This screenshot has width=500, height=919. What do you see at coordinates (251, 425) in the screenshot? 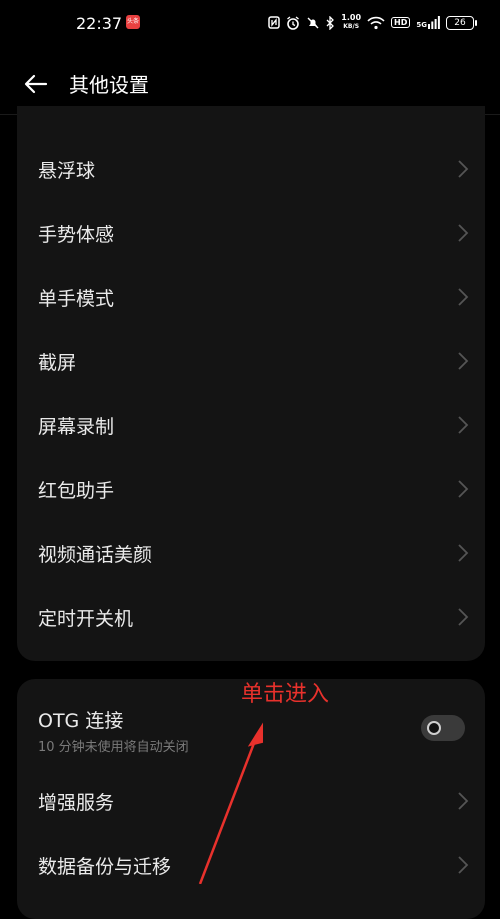
I see `row-screen-recording: 屏幕录制` at bounding box center [251, 425].